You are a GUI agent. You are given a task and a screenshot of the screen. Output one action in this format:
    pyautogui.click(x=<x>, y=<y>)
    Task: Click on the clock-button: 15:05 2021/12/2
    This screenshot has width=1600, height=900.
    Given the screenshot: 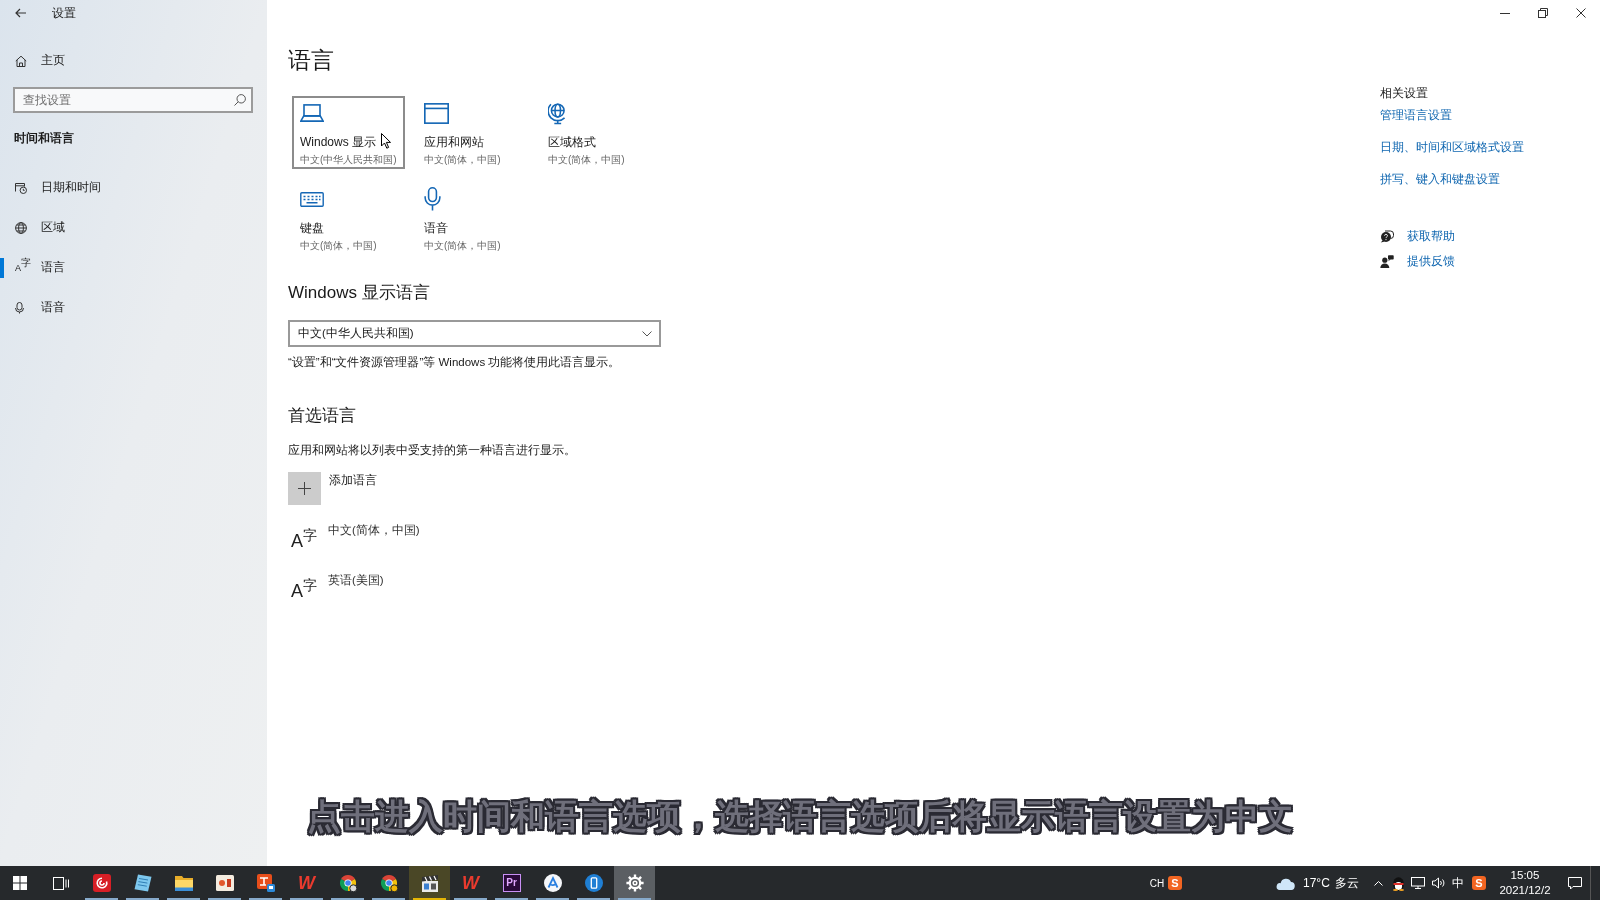 What is the action you would take?
    pyautogui.click(x=1525, y=883)
    